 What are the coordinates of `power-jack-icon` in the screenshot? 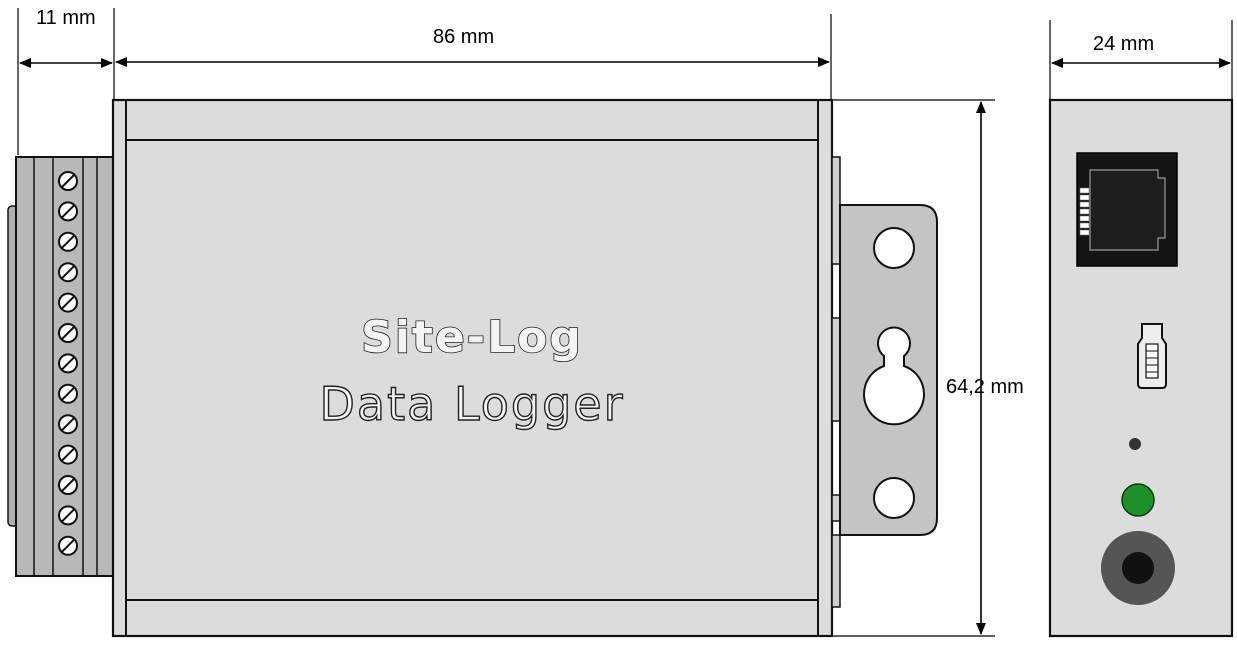 It's located at (1138, 568).